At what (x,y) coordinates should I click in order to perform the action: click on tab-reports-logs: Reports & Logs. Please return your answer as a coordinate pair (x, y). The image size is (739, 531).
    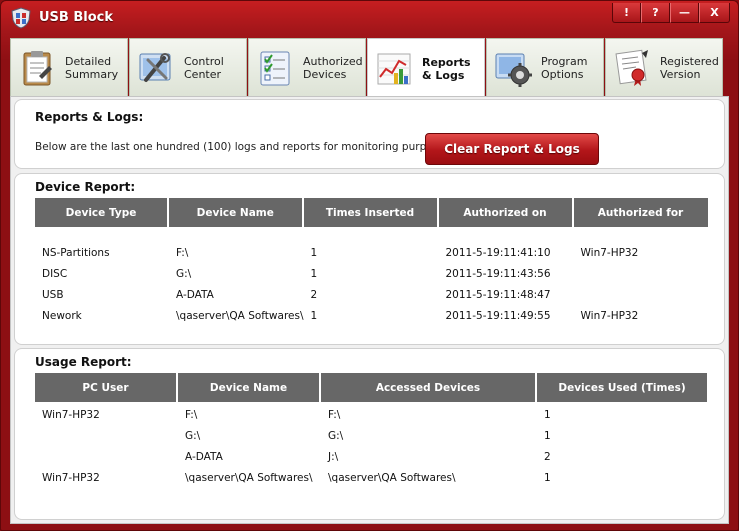
    Looking at the image, I should click on (426, 68).